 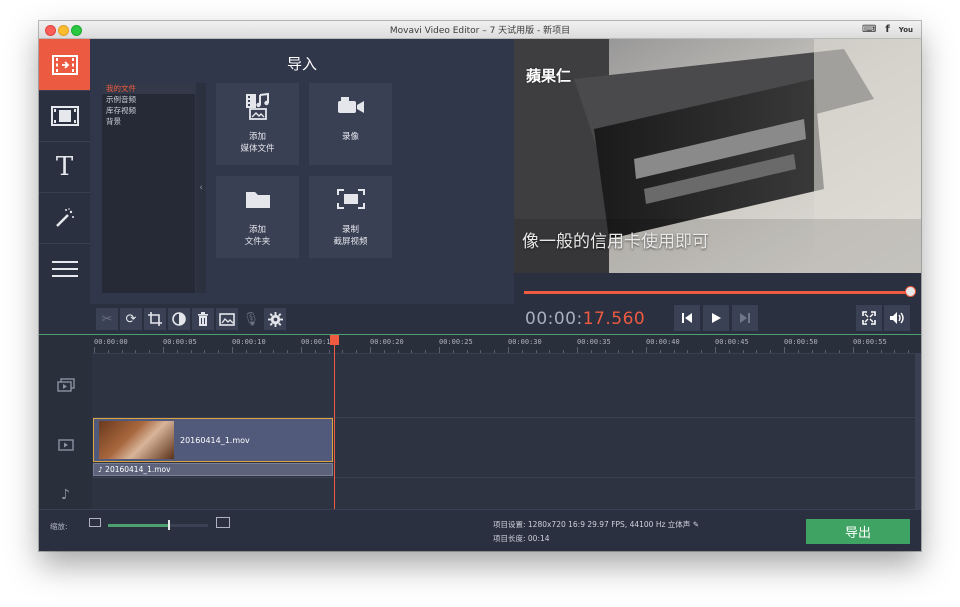 What do you see at coordinates (505, 494) in the screenshot?
I see `audio-track` at bounding box center [505, 494].